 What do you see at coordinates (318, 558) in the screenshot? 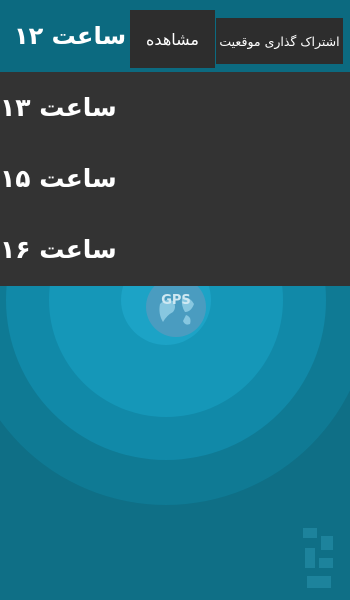
I see `bazaar-watermark-icon` at bounding box center [318, 558].